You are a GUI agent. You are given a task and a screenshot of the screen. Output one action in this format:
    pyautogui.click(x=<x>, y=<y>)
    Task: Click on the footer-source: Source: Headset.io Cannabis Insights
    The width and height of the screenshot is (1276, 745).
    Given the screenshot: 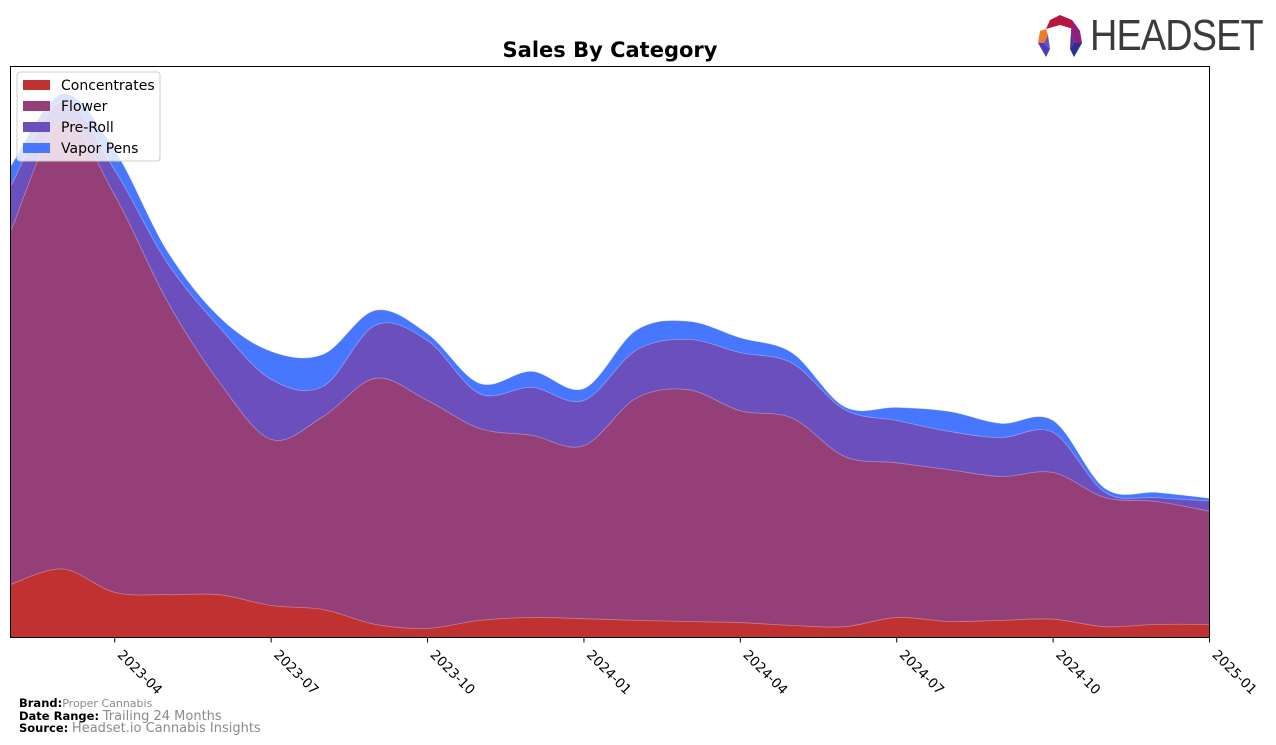 What is the action you would take?
    pyautogui.click(x=140, y=729)
    